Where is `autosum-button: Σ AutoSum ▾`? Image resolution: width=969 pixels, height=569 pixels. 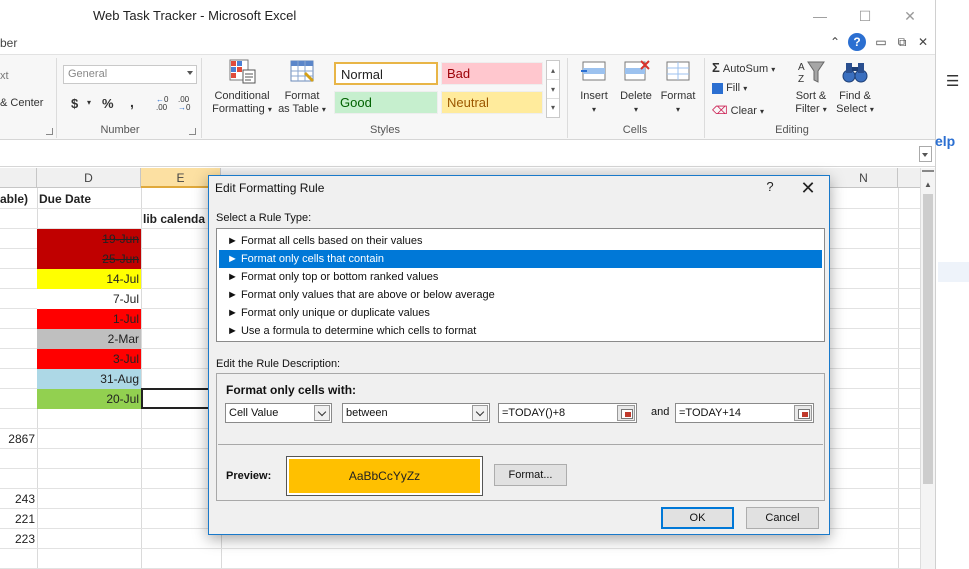
autosum-button: Σ AutoSum ▾ is located at coordinates (743, 67).